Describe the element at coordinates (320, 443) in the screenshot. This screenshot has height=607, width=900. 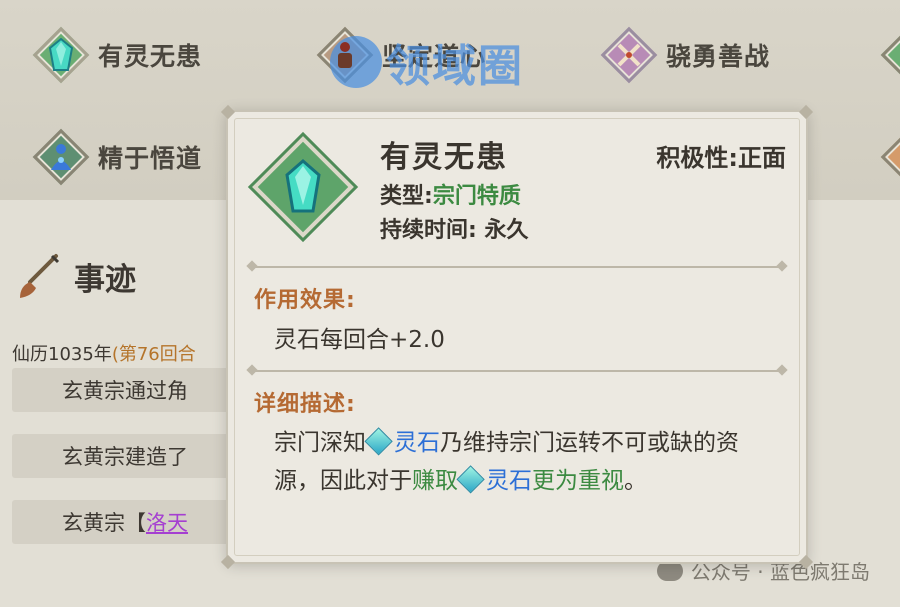
I see `desc-part: 宗门深知` at that location.